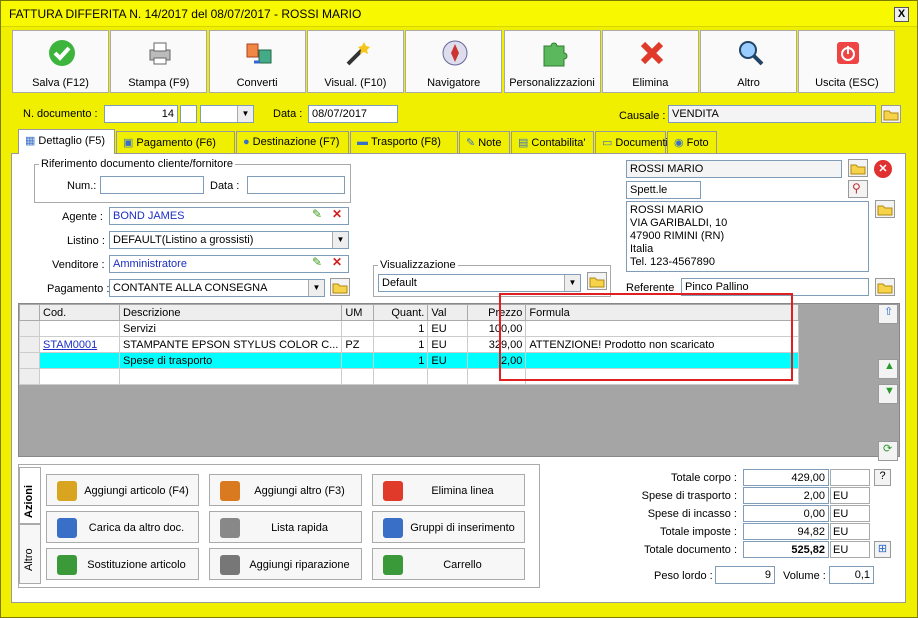  I want to click on tab-6: ▭ Documenti, so click(631, 142).